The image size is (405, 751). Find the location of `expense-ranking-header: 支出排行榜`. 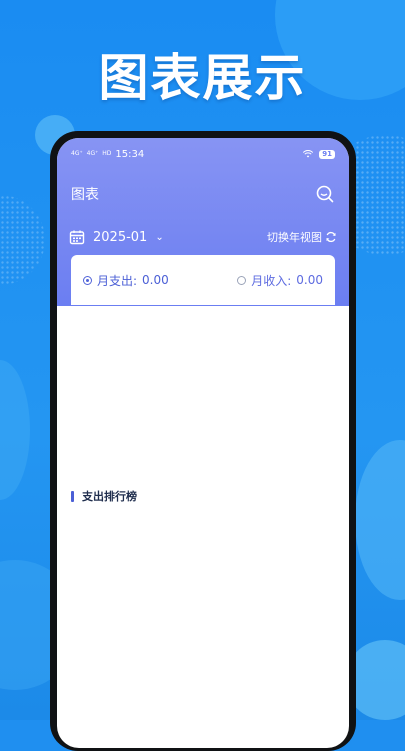

expense-ranking-header: 支出排行榜 is located at coordinates (104, 496).